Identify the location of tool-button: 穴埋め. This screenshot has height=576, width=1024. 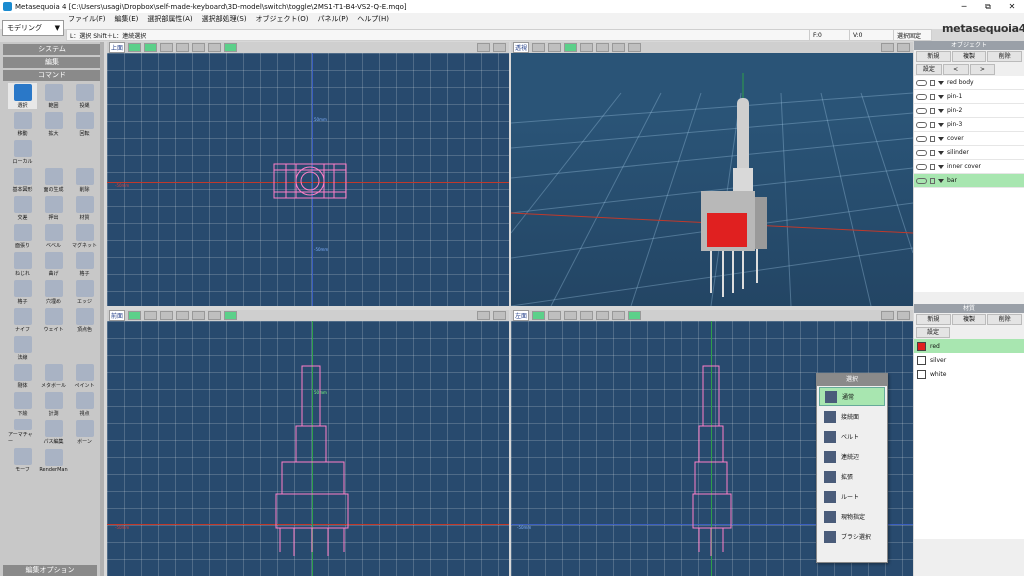
(53, 292).